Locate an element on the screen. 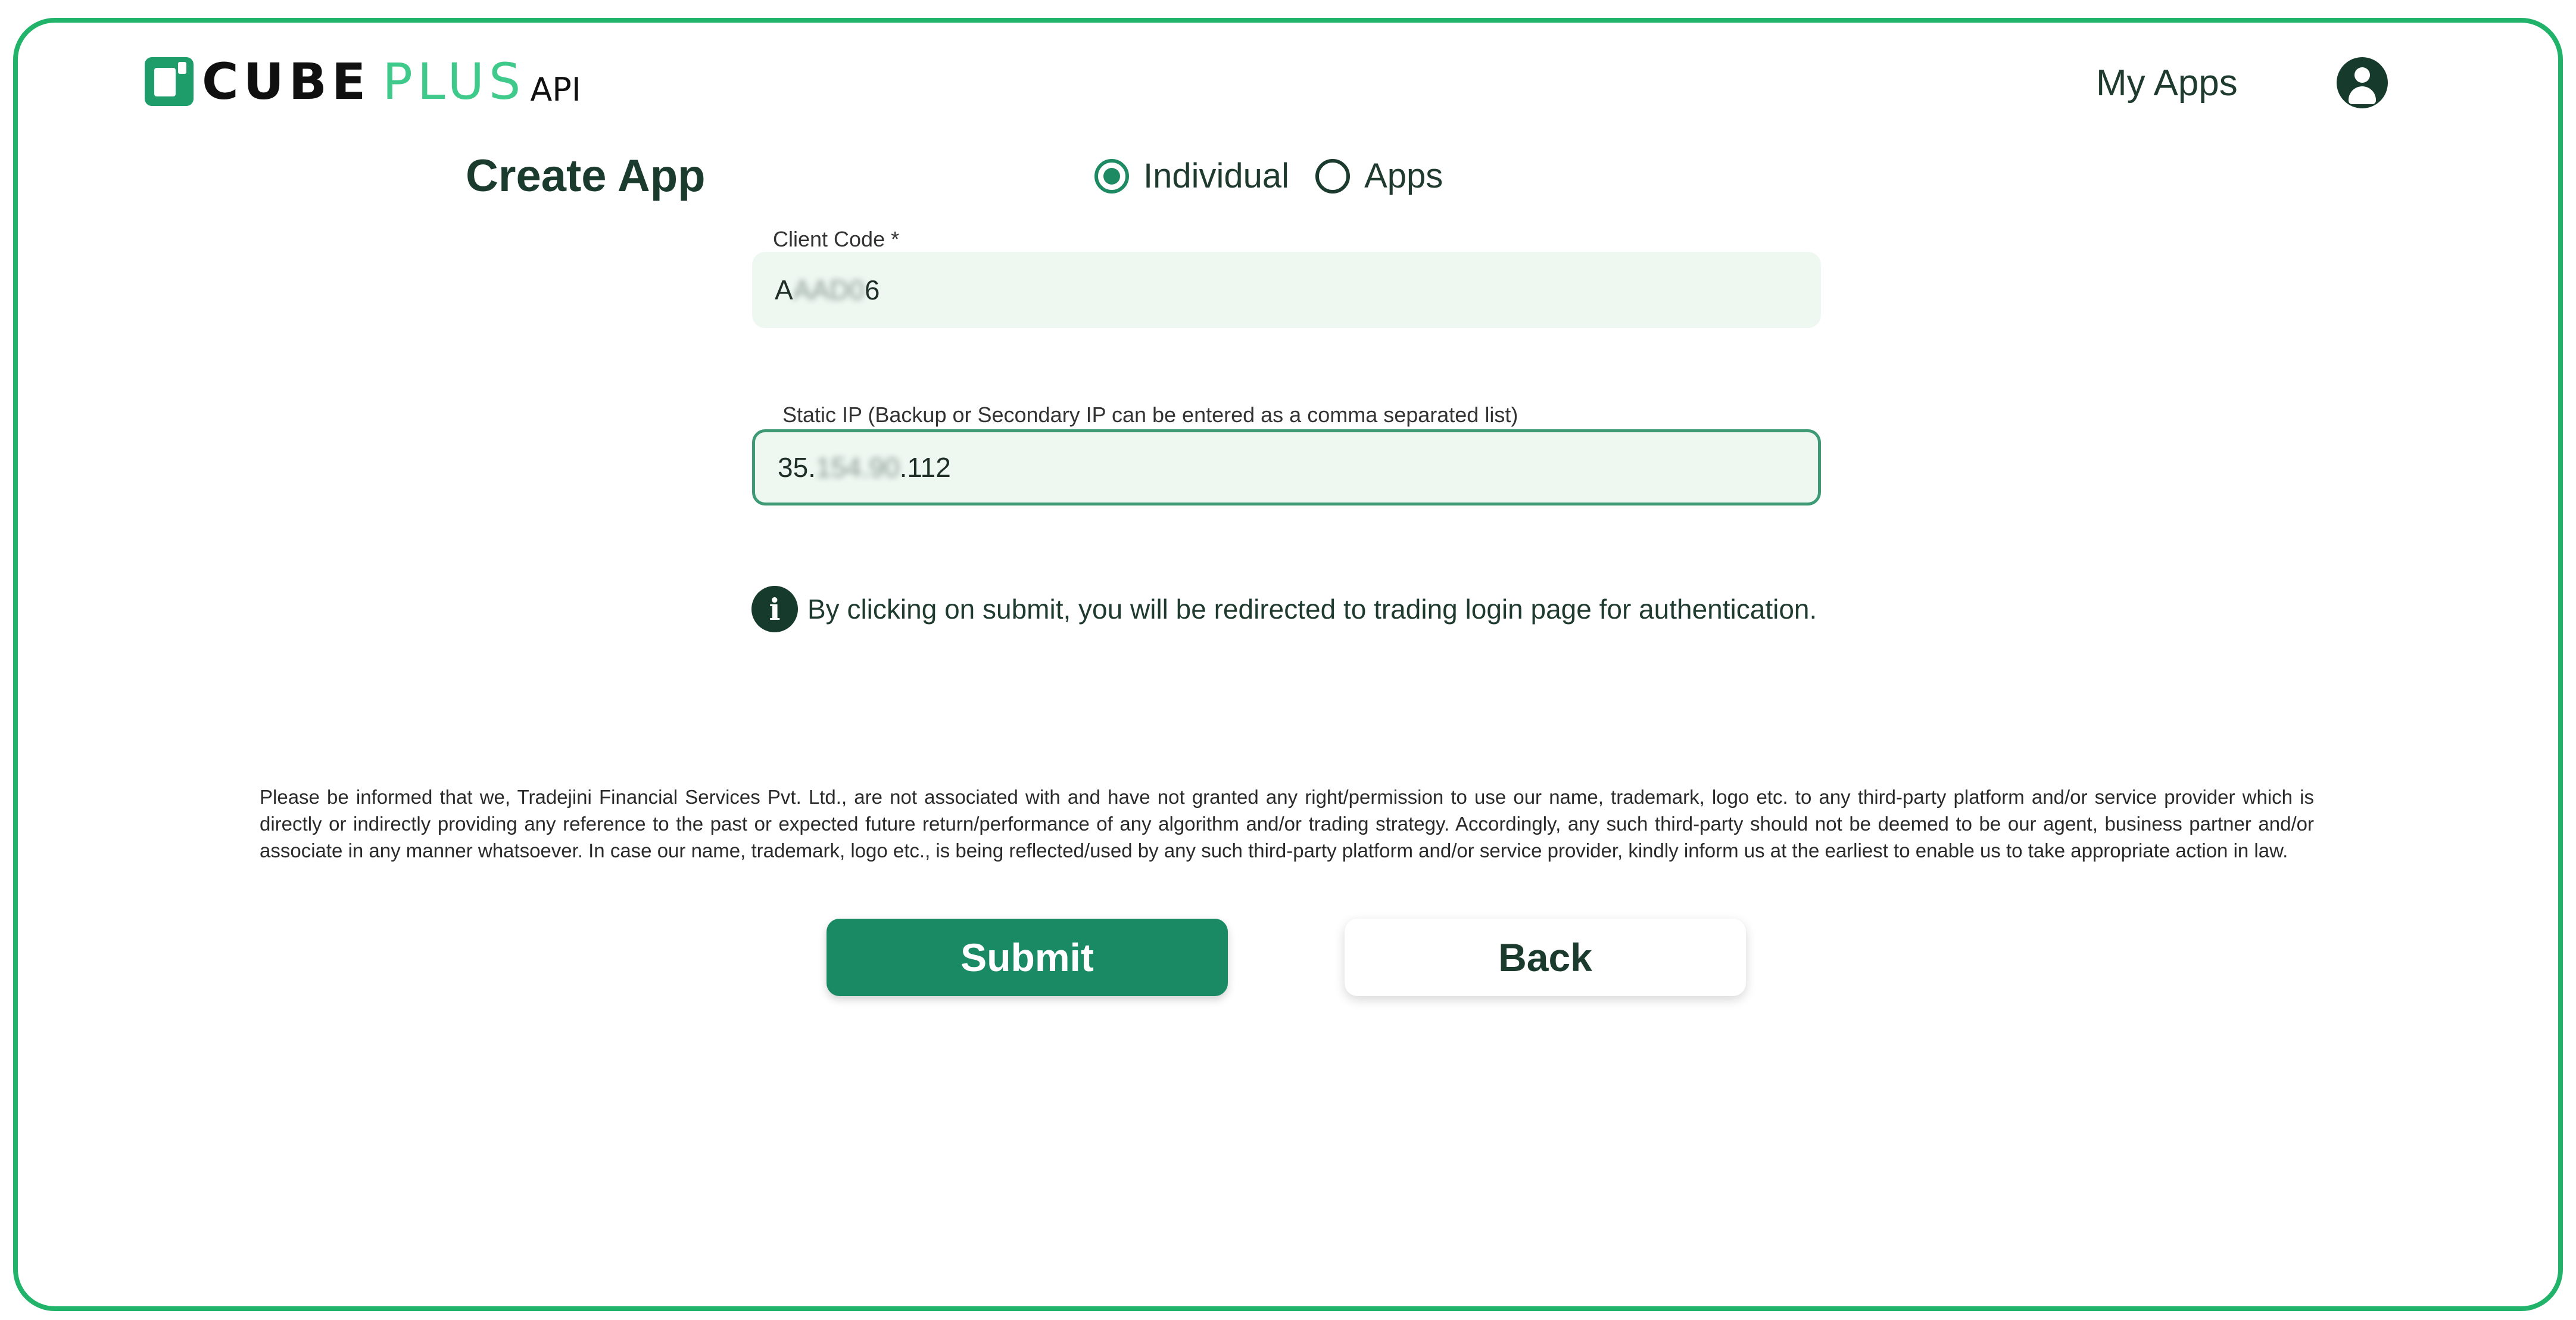 The height and width of the screenshot is (1320, 2576). back-button: Back is located at coordinates (1546, 957).